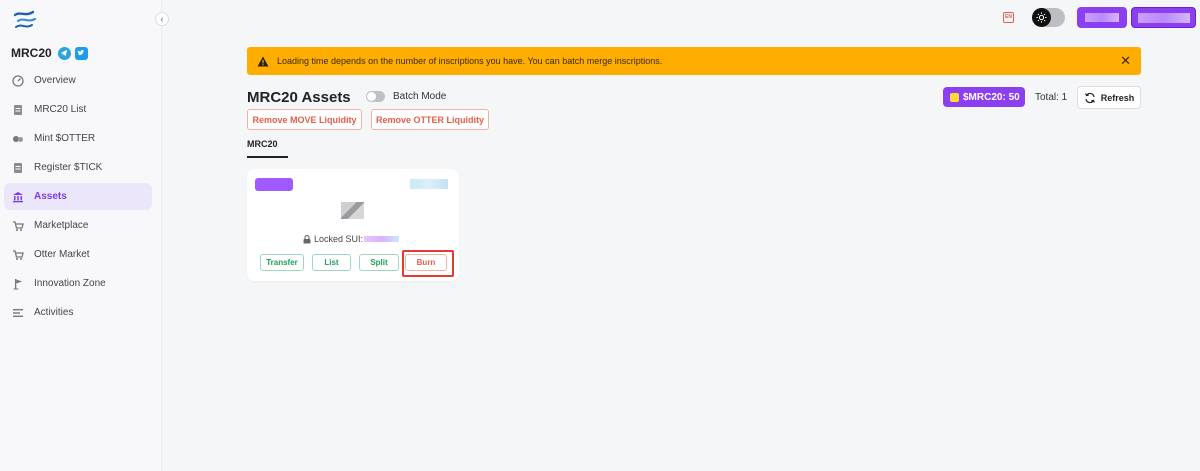 The image size is (1200, 471). I want to click on batch-mode: Batch Mode, so click(406, 96).